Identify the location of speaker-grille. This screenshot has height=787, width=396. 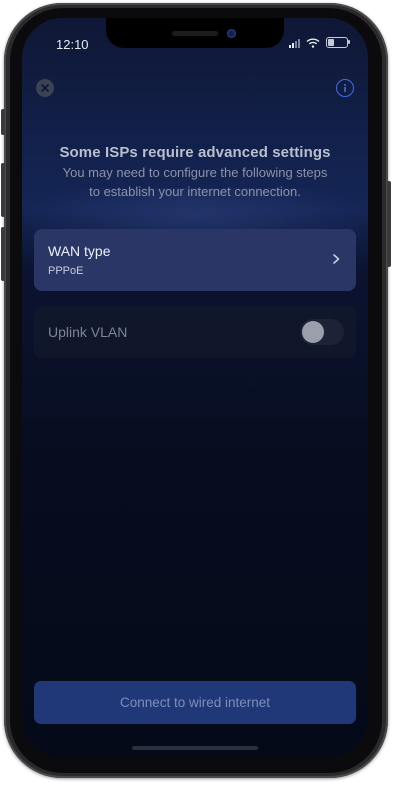
(195, 33).